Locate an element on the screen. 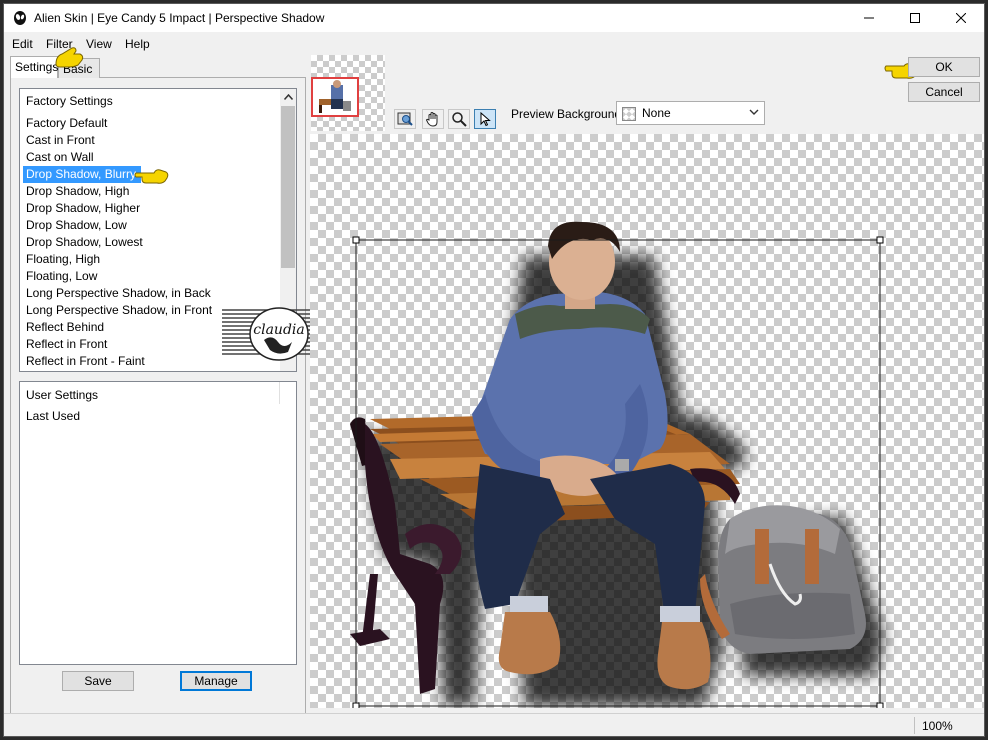  pointer-tool-button is located at coordinates (485, 119).